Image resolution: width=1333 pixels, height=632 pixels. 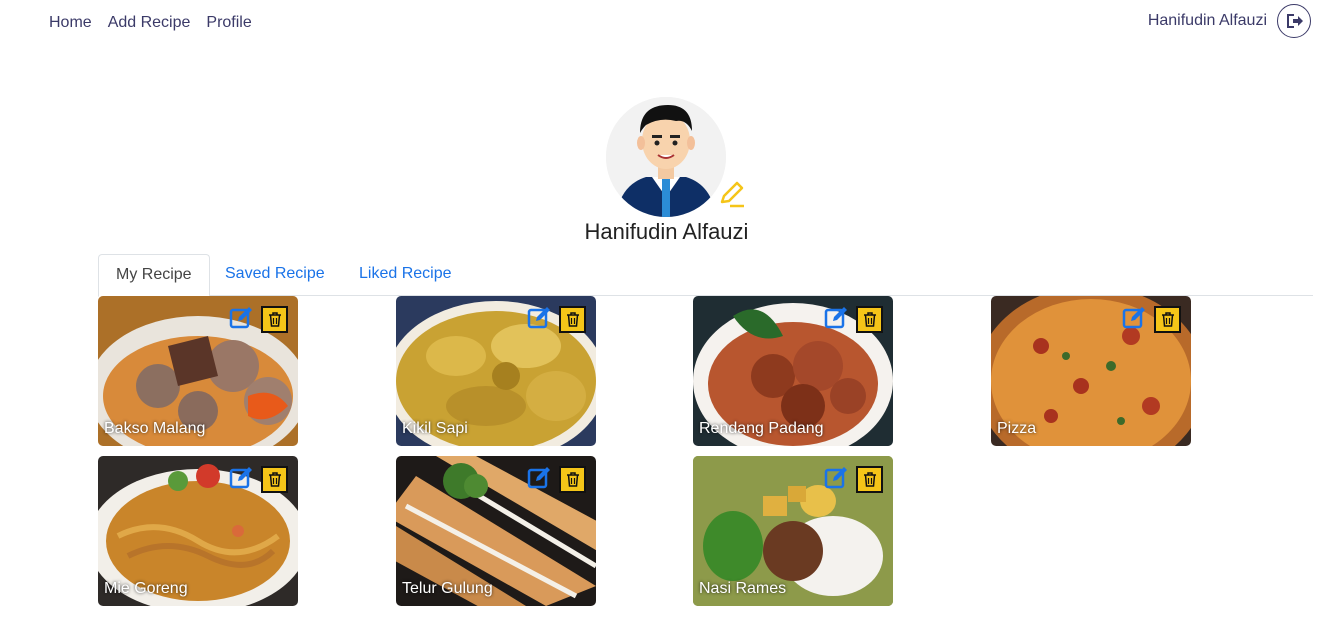 I want to click on nav-add-recipe-link: Add Recipe, so click(x=149, y=23).